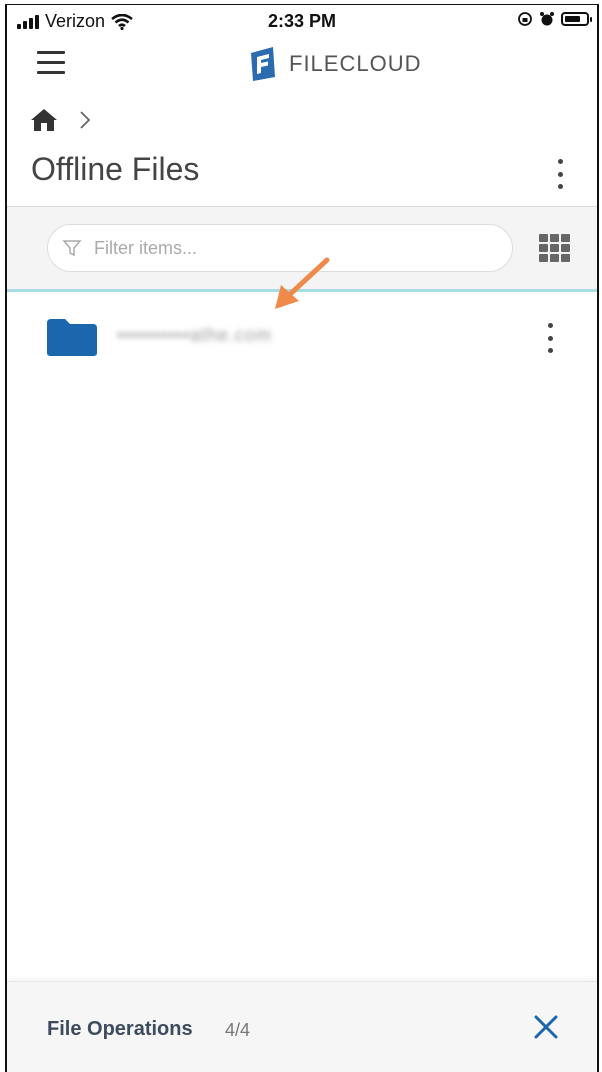  I want to click on page-title: Offline Files, so click(115, 169).